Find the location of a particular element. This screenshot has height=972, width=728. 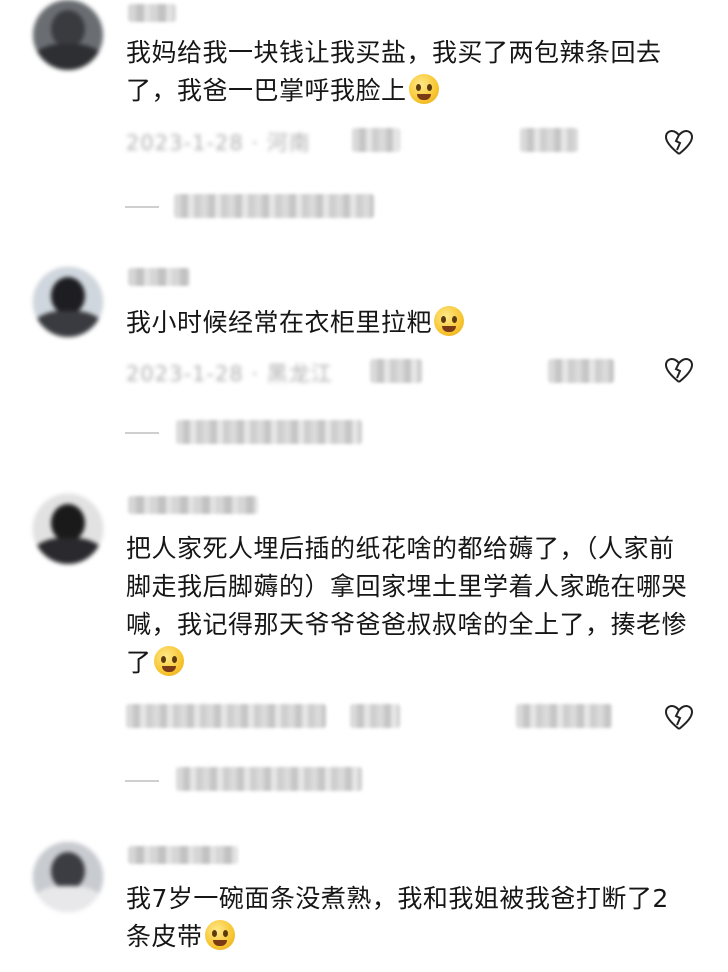

comment-text: 我妈给我一块钱让我买盐，我买了两包辣条回去了，我爸一巴掌呼我脸上 is located at coordinates (394, 71).